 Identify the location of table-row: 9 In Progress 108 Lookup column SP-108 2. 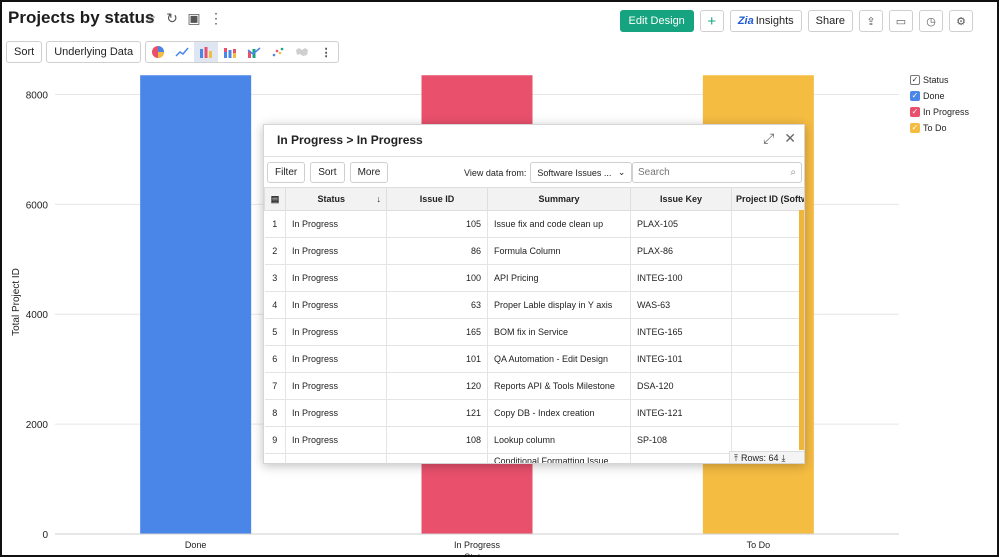
(534, 440).